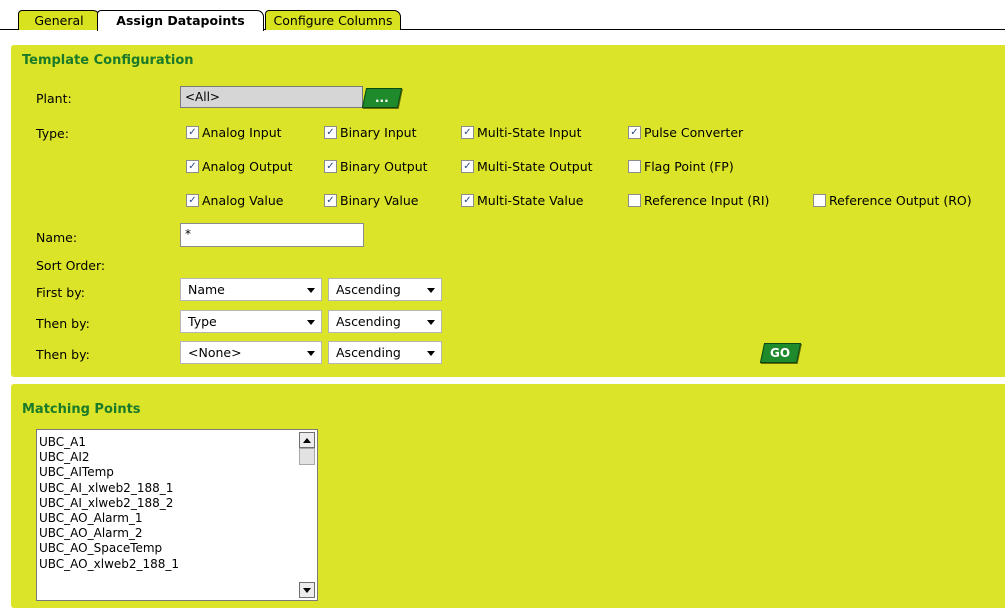 The width and height of the screenshot is (1005, 608). I want to click on type-flag-point-checkbox: Flag Point (FP), so click(681, 166).